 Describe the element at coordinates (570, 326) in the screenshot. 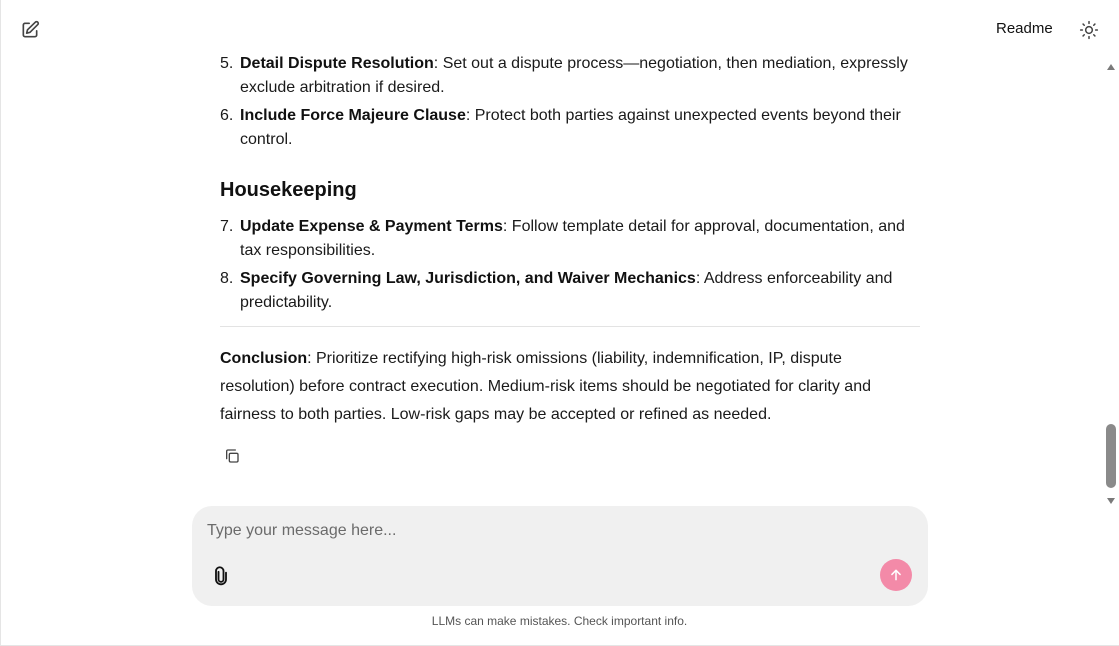

I see `divider` at that location.